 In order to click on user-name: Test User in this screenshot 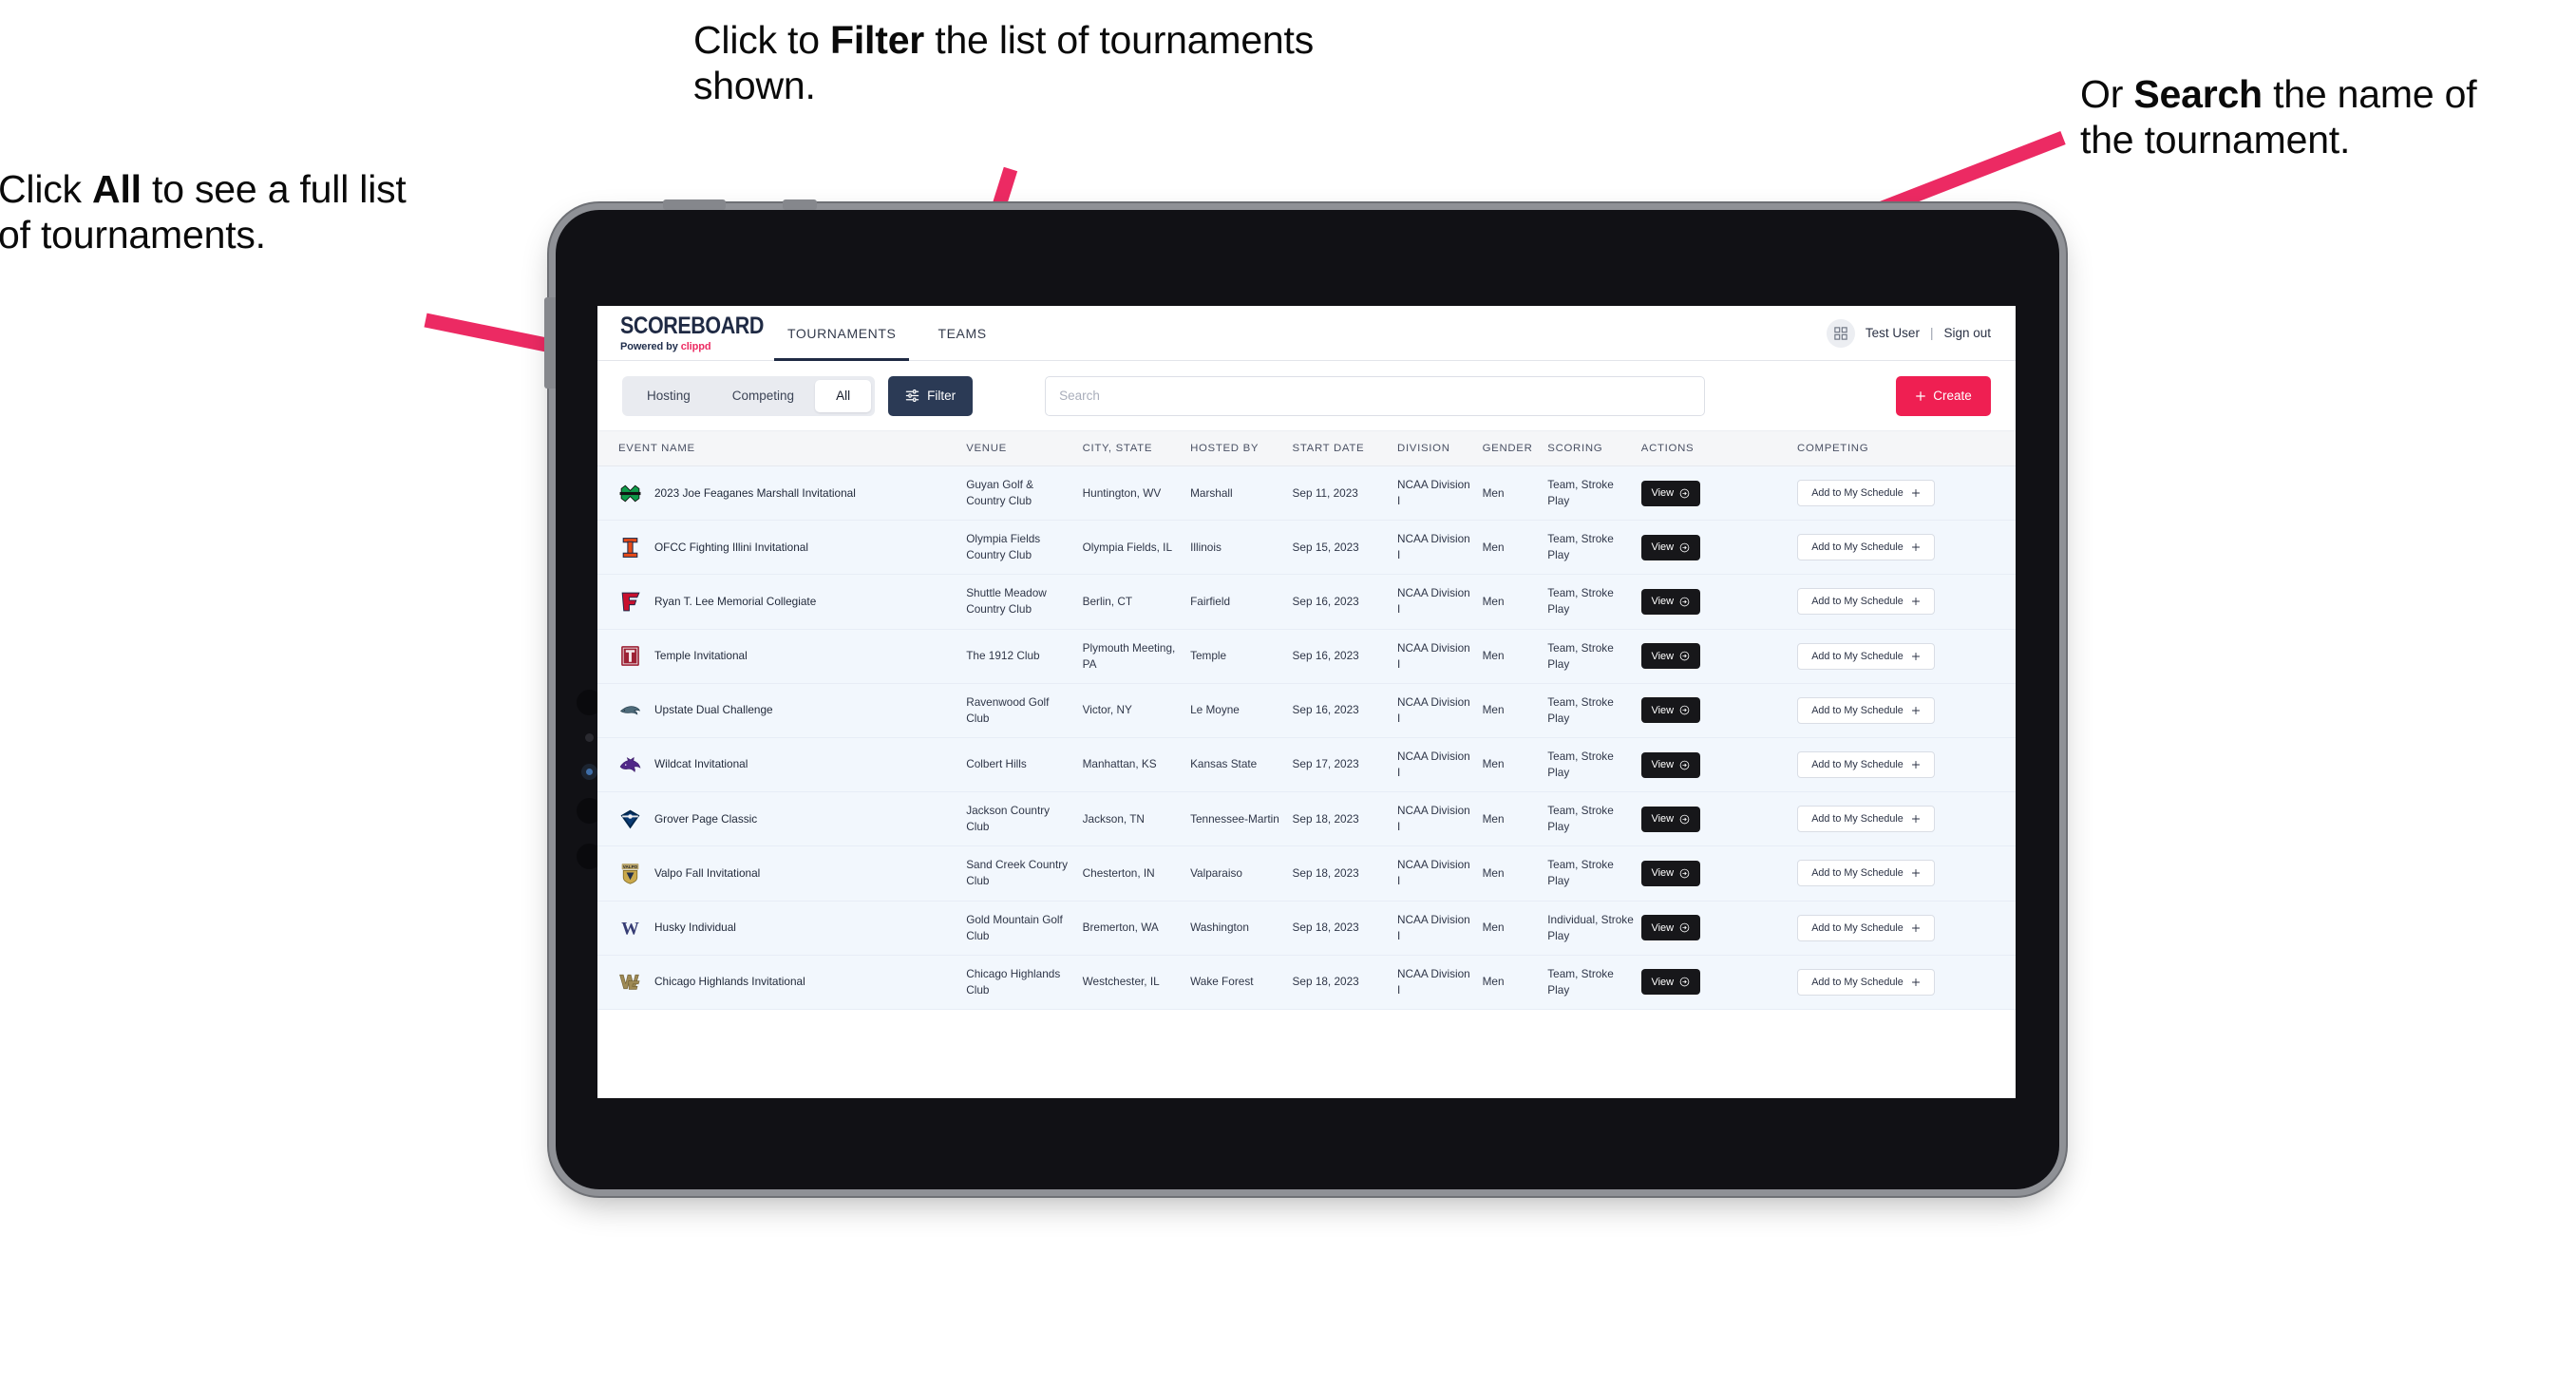, I will do `click(1892, 333)`.